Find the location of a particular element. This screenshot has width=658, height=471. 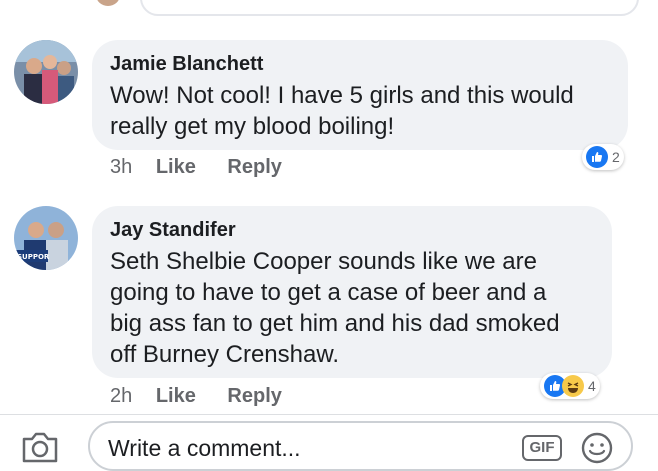

comment-text-line: off Burney Crenshaw. is located at coordinates (225, 354).